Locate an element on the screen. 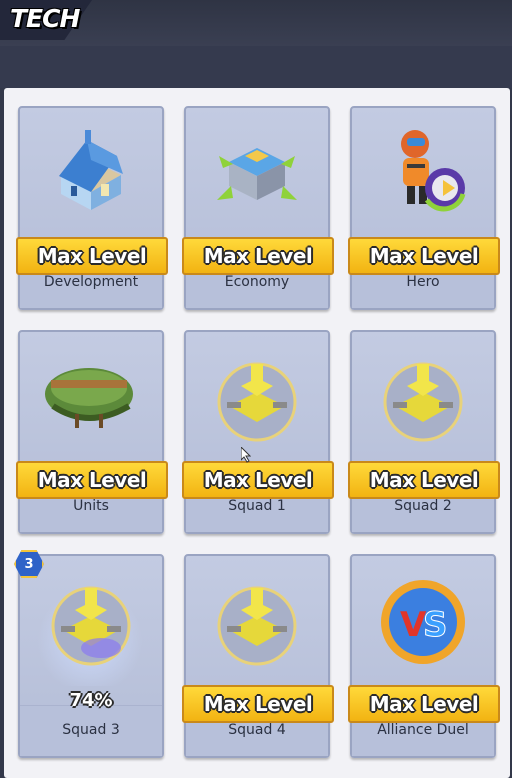  resource-building-icon is located at coordinates (257, 174).